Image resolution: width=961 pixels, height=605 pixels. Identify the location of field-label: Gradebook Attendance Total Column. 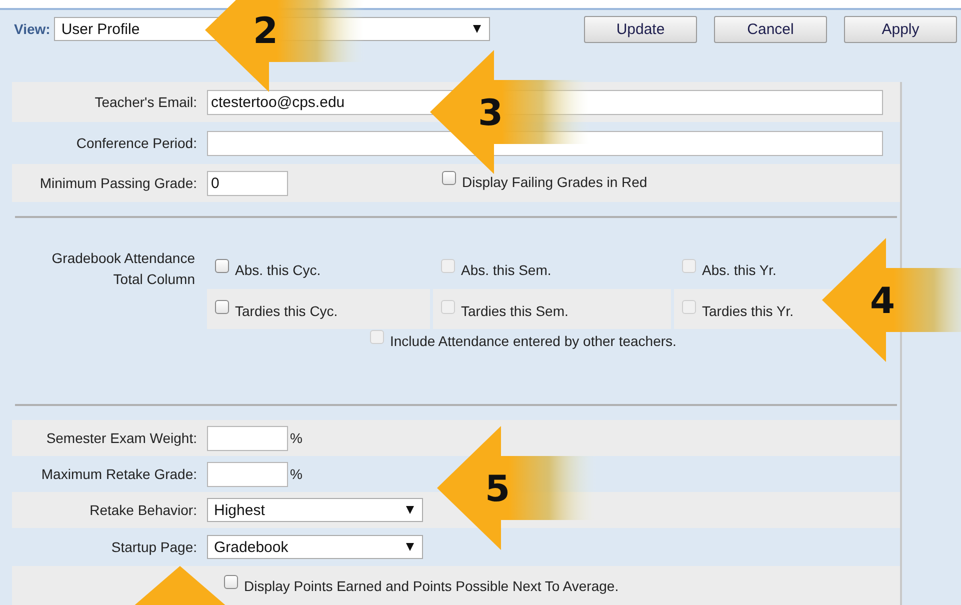
(123, 269).